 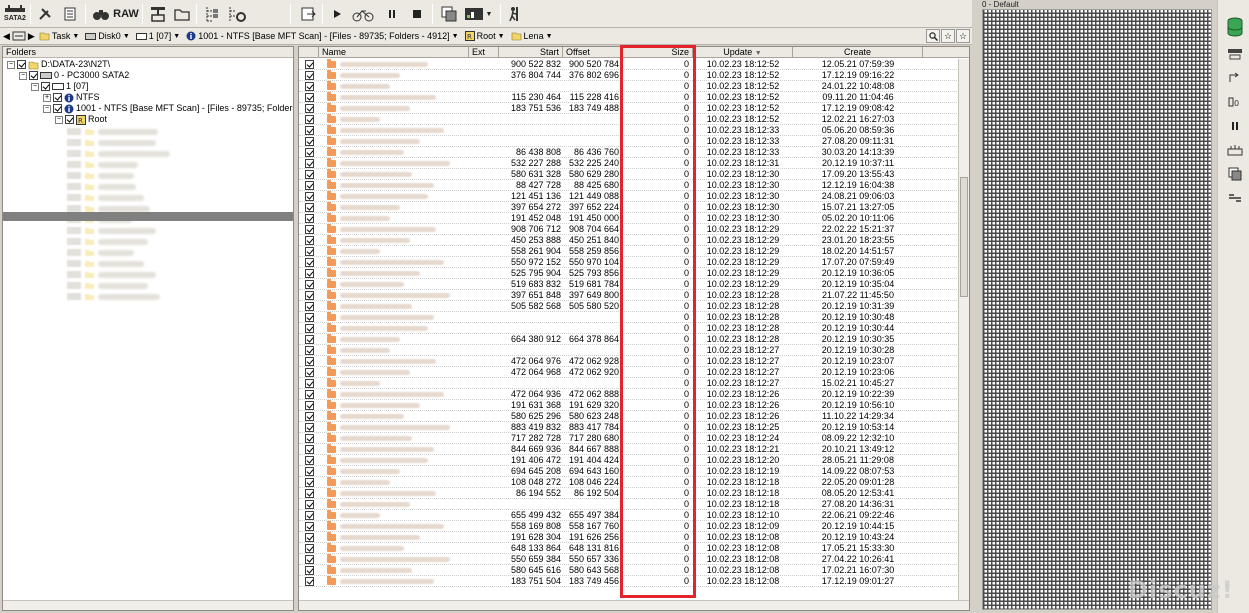 I want to click on find-button, so click(x=101, y=14).